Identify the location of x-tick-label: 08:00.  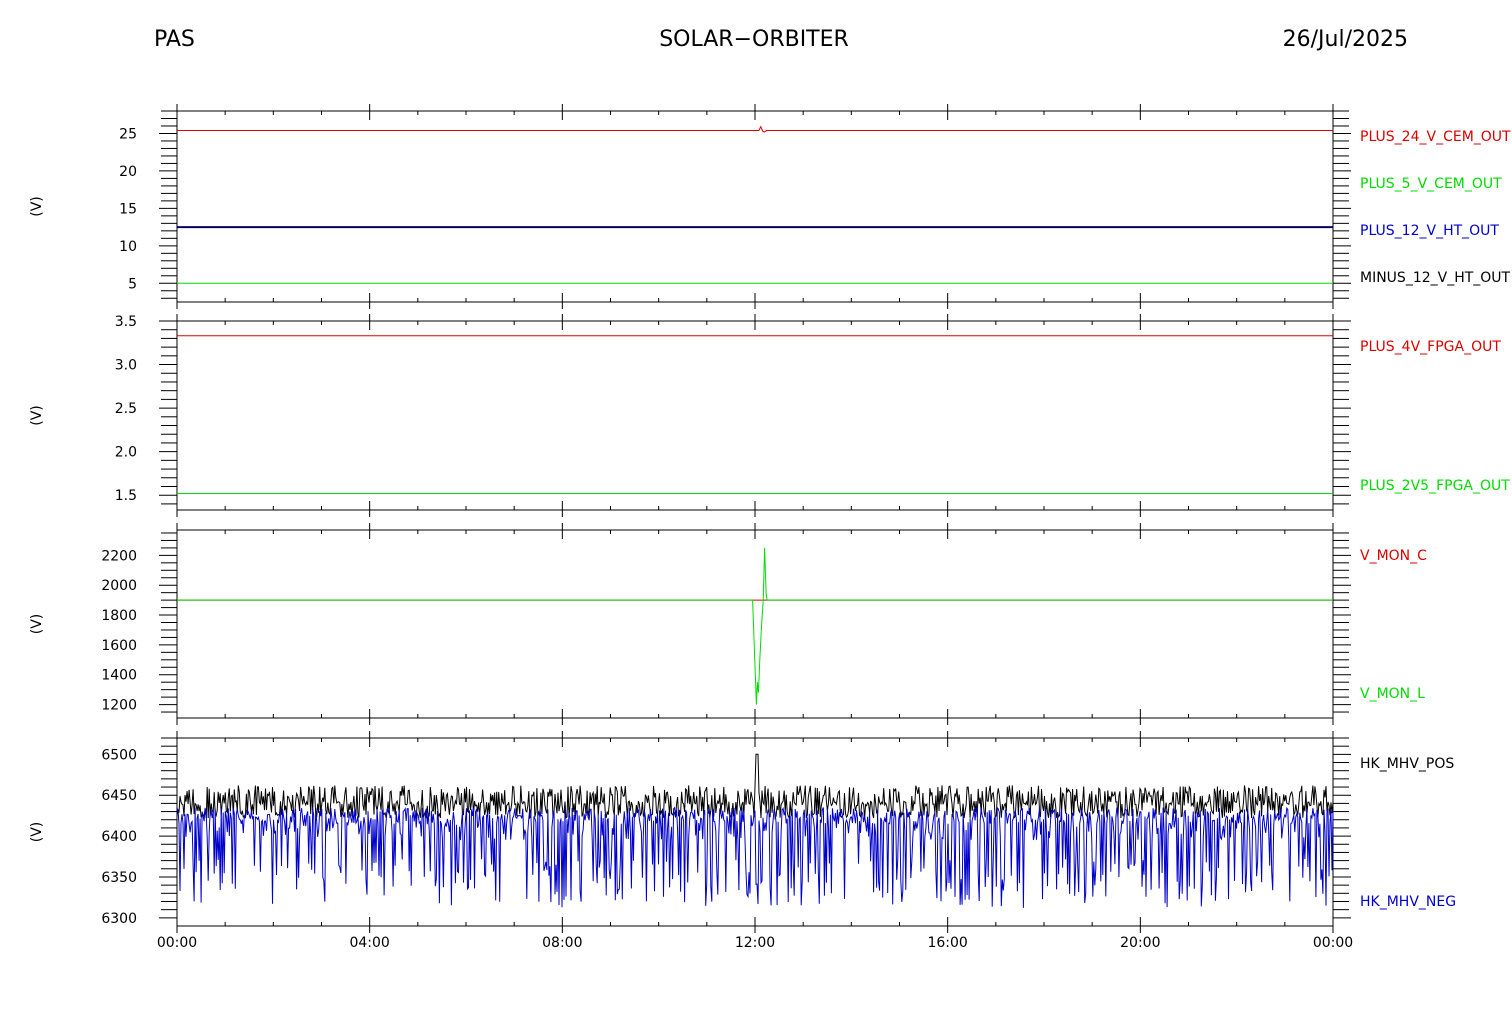
(562, 943).